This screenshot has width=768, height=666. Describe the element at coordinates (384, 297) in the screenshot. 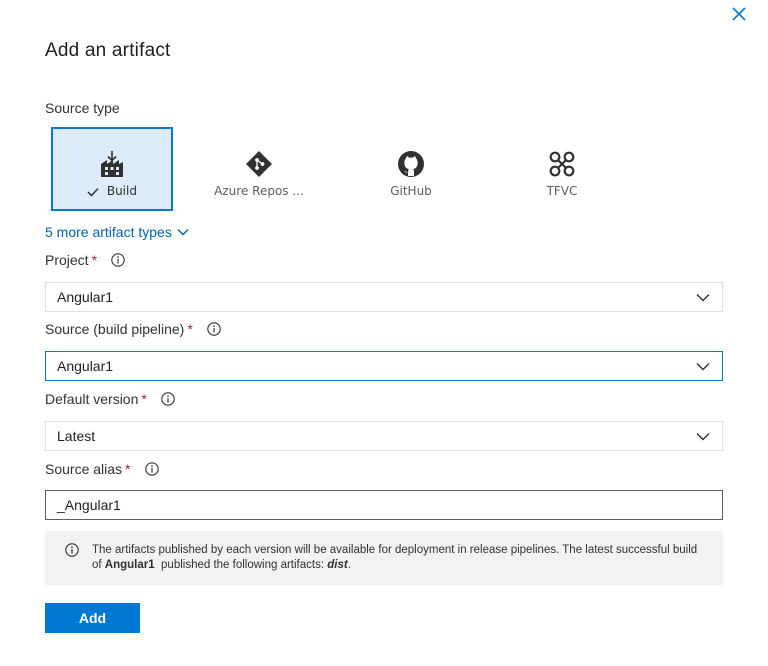

I see `project-dropdown: Angular1` at that location.